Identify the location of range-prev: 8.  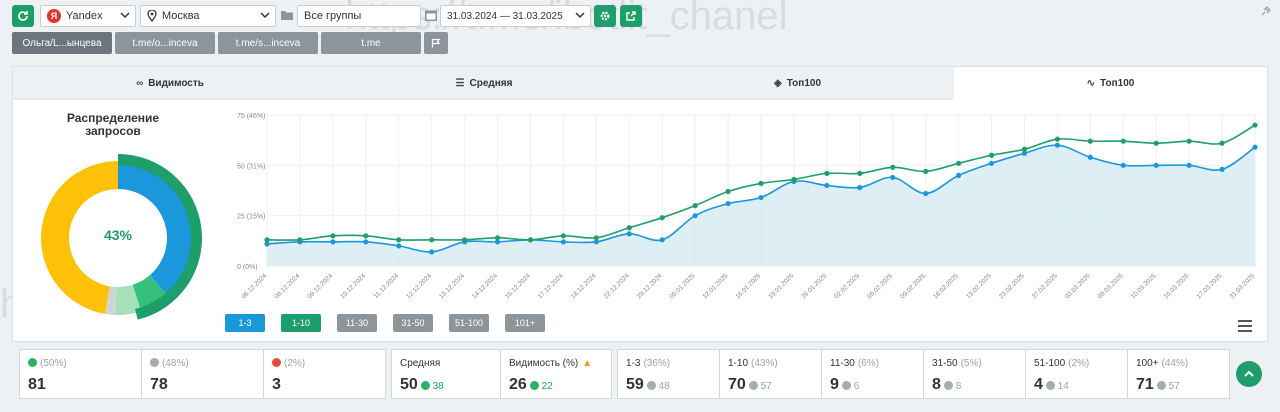
(958, 386).